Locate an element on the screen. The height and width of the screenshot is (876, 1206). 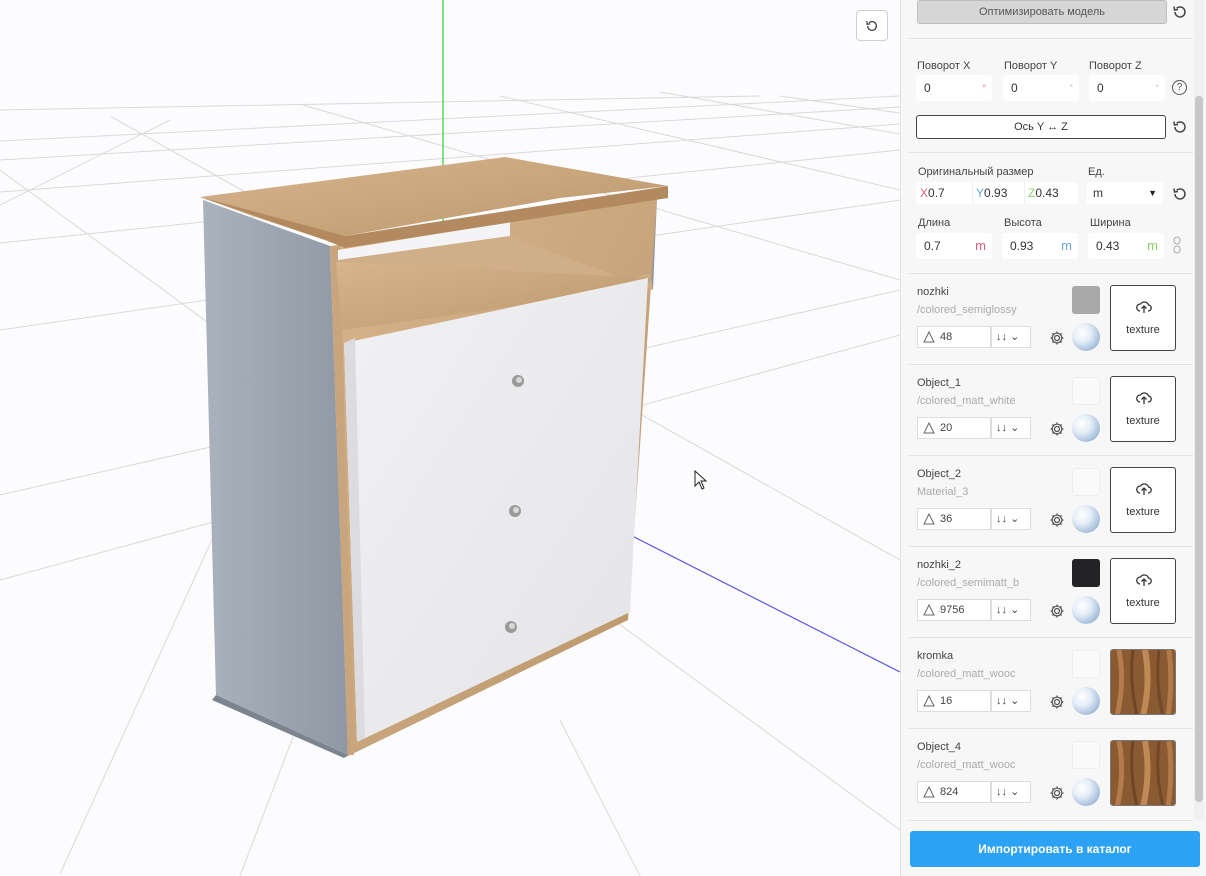
height-input: 0.93 m is located at coordinates (1040, 246).